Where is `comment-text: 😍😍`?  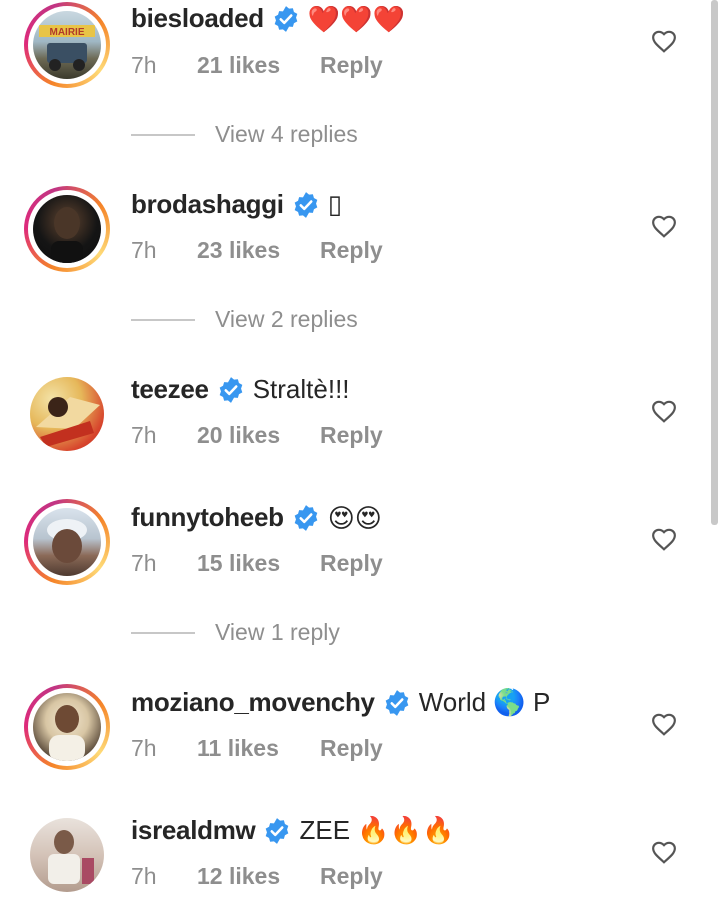 comment-text: 😍😍 is located at coordinates (354, 517).